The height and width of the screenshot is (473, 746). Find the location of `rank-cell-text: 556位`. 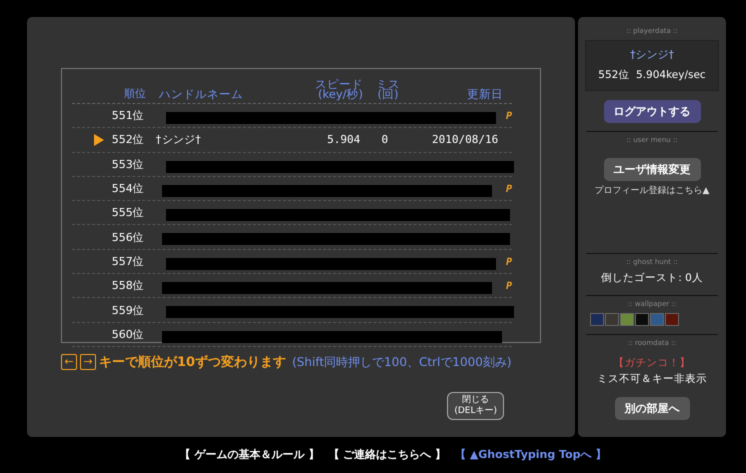

rank-cell-text: 556位 is located at coordinates (128, 237).